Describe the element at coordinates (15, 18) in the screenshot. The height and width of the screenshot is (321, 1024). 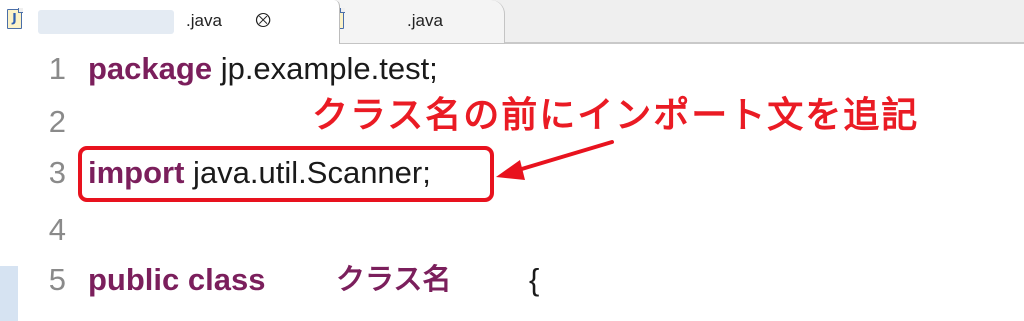
I see `java-file-icon: J` at that location.